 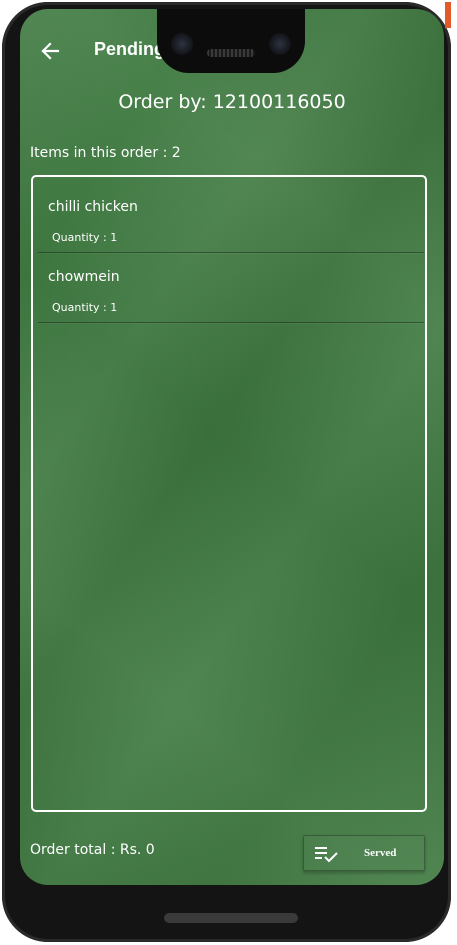 What do you see at coordinates (232, 102) in the screenshot?
I see `order-by-label: Order by: 12100116050` at bounding box center [232, 102].